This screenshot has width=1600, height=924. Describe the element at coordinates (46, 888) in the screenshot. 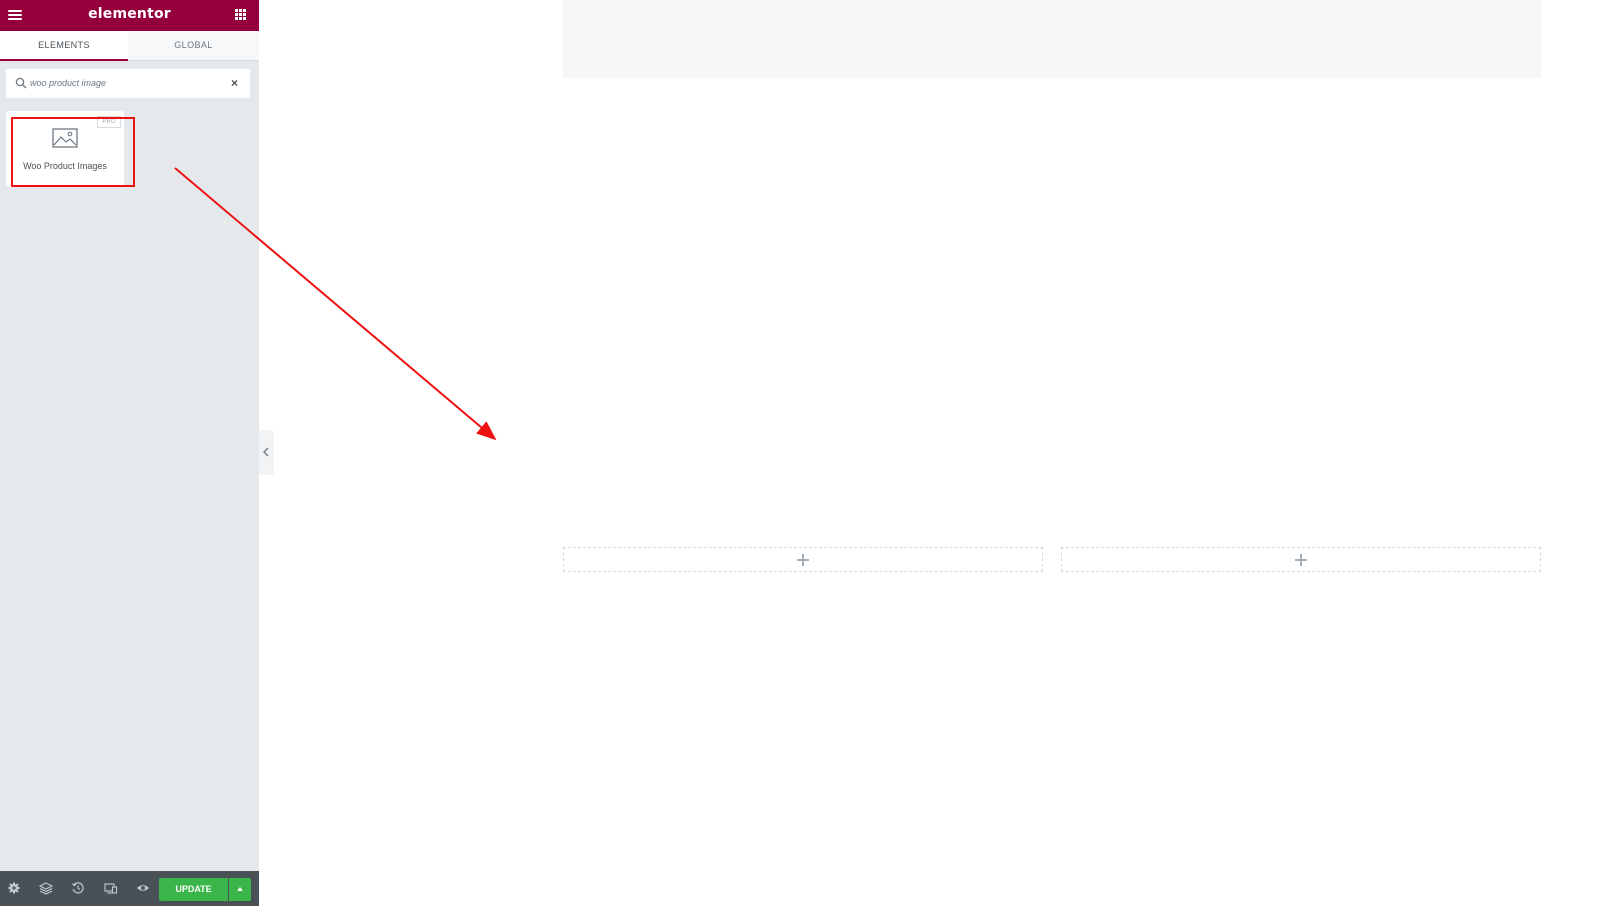

I see `layers-icon` at that location.